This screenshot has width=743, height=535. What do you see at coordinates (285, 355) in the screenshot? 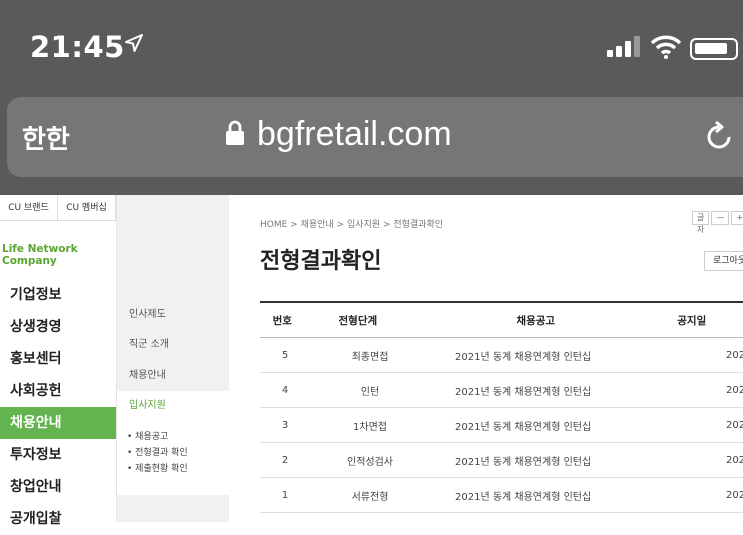
I see `cell-number: 5` at bounding box center [285, 355].